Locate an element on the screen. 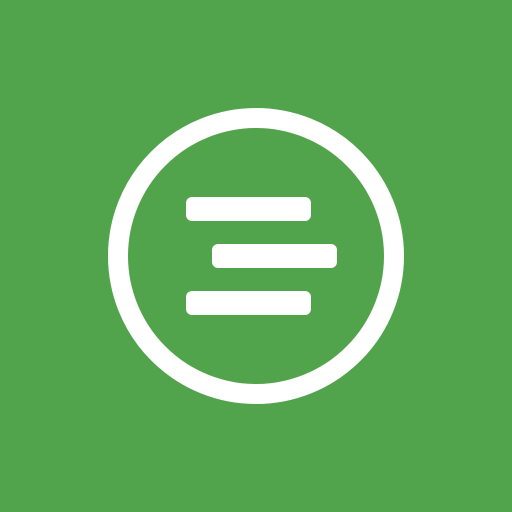  logo-line-bottom is located at coordinates (248, 303).